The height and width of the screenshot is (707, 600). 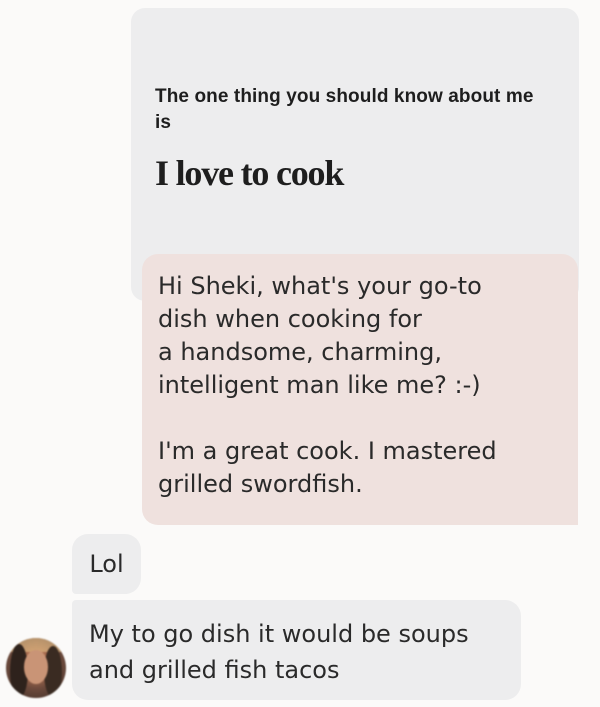 I want to click on prompt-answer: I love to cook, so click(x=249, y=173).